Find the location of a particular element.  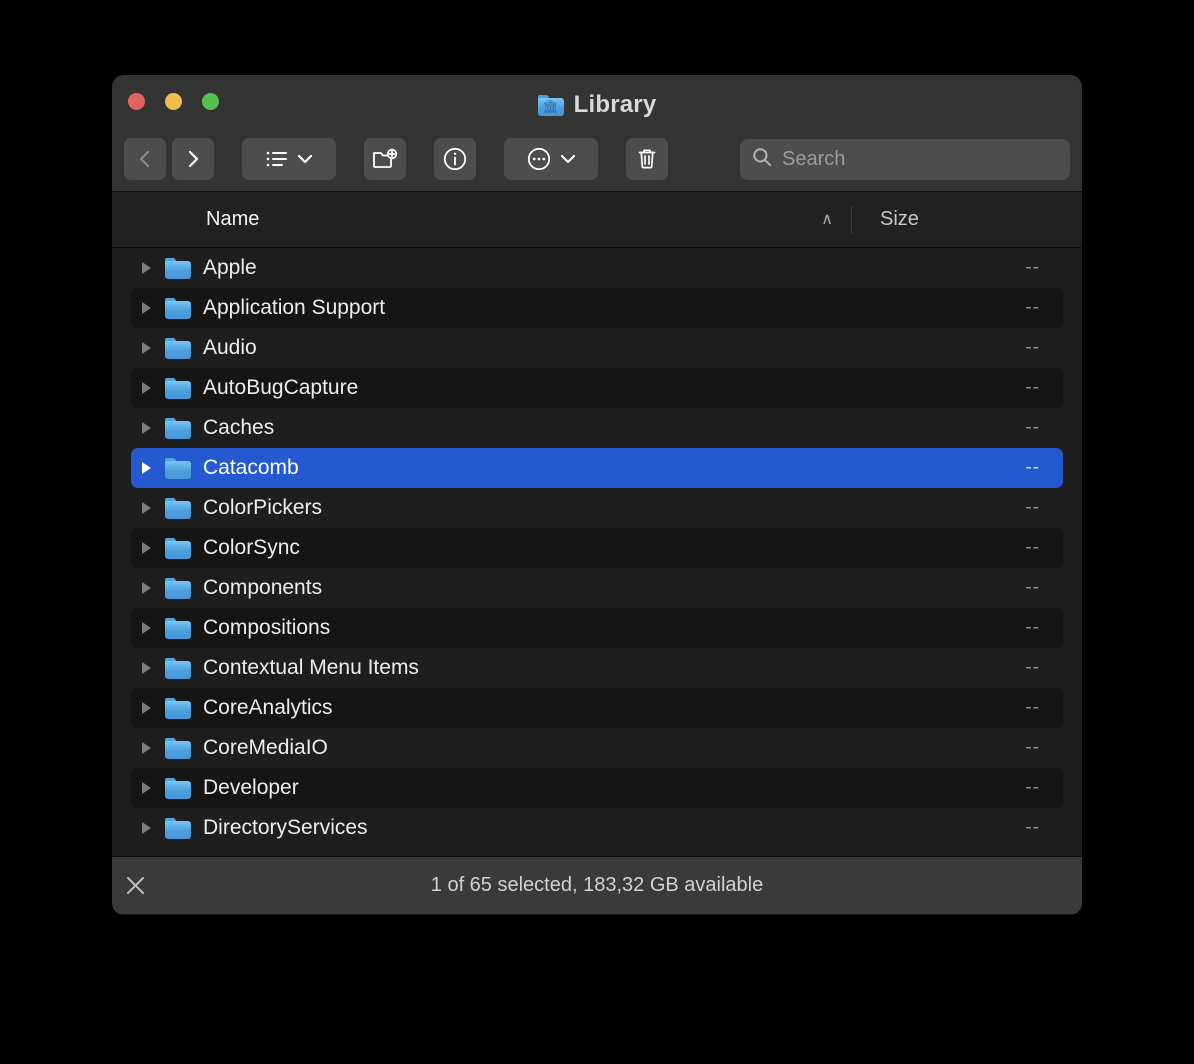

titlebar: 🏛 Library Search is located at coordinates (597, 133).